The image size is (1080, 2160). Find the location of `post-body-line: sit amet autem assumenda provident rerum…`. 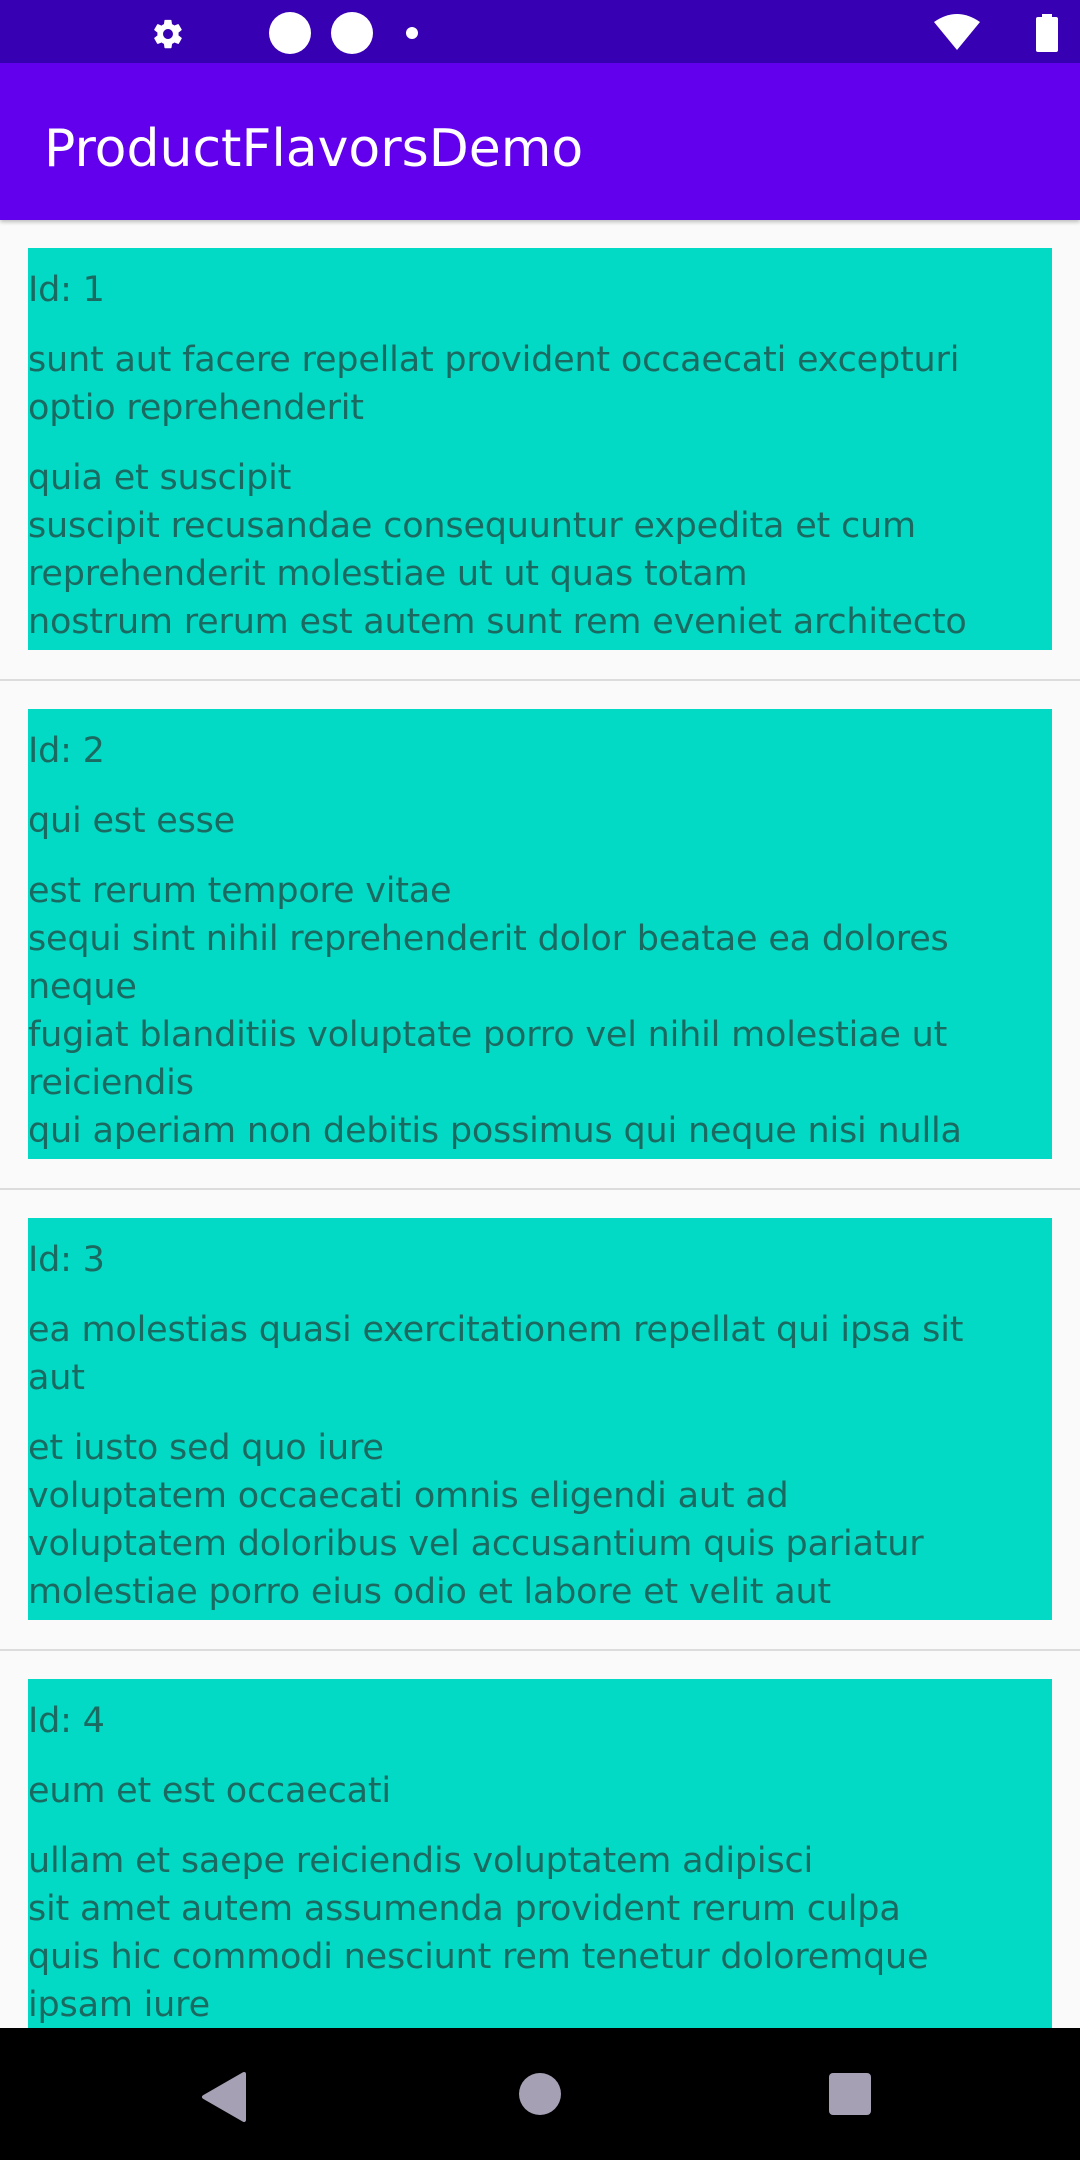

post-body-line: sit amet autem assumenda provident rerum… is located at coordinates (464, 1909).